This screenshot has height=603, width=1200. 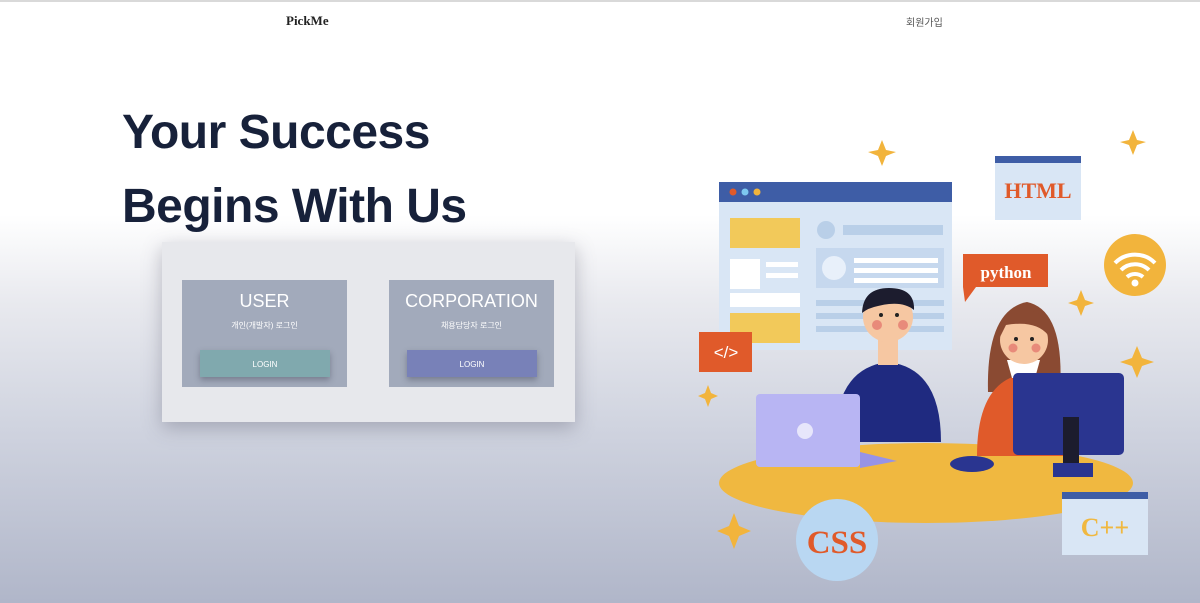 I want to click on hero-heading: Your Success Begins With Us, so click(x=294, y=170).